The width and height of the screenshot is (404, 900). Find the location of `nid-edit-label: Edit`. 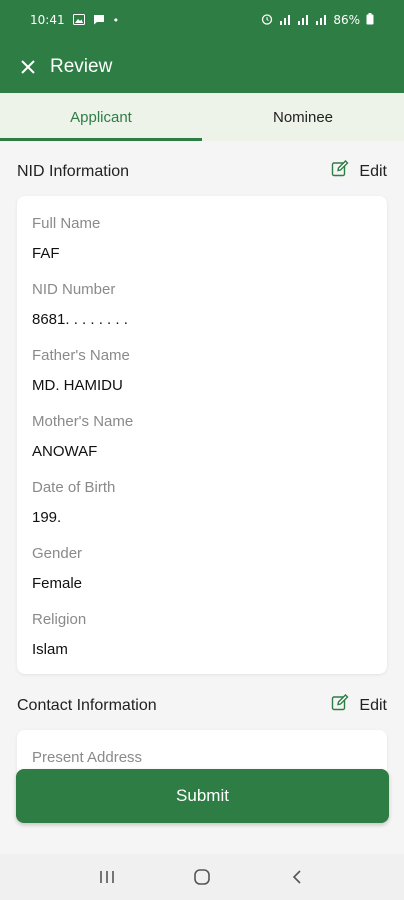

nid-edit-label: Edit is located at coordinates (373, 171).